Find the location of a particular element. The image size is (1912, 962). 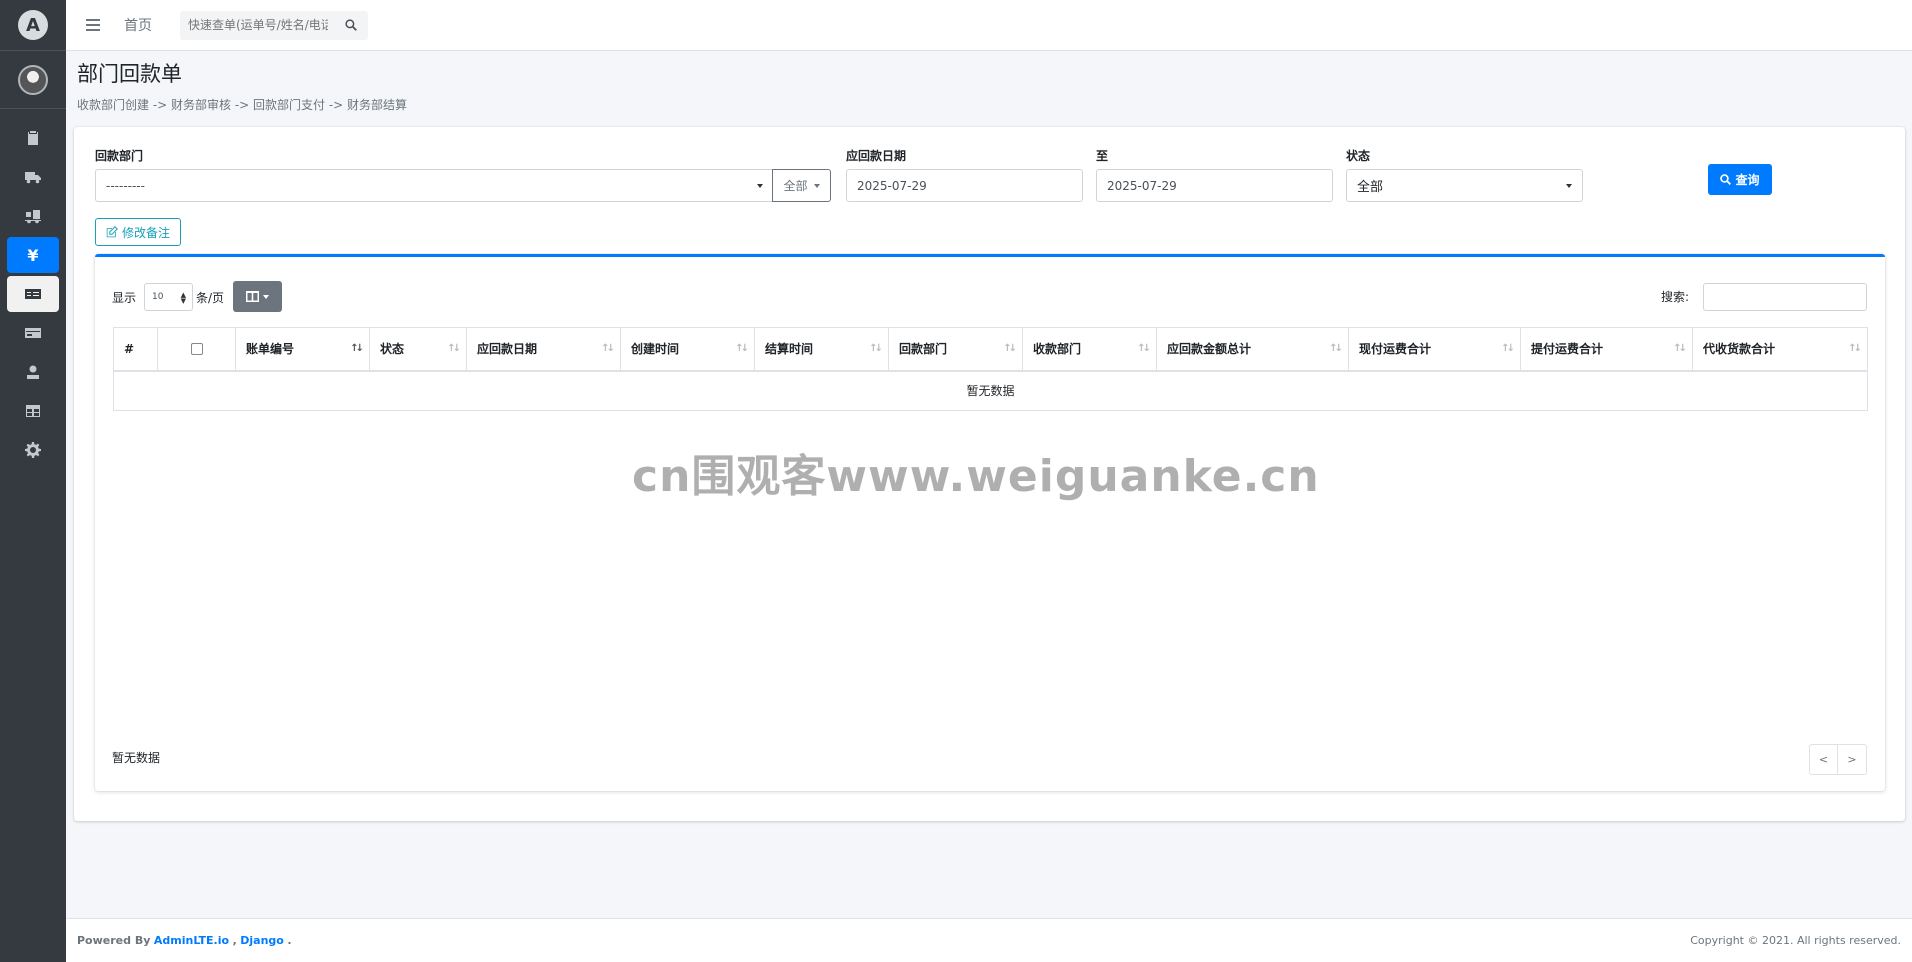

col-header-select is located at coordinates (196, 349).